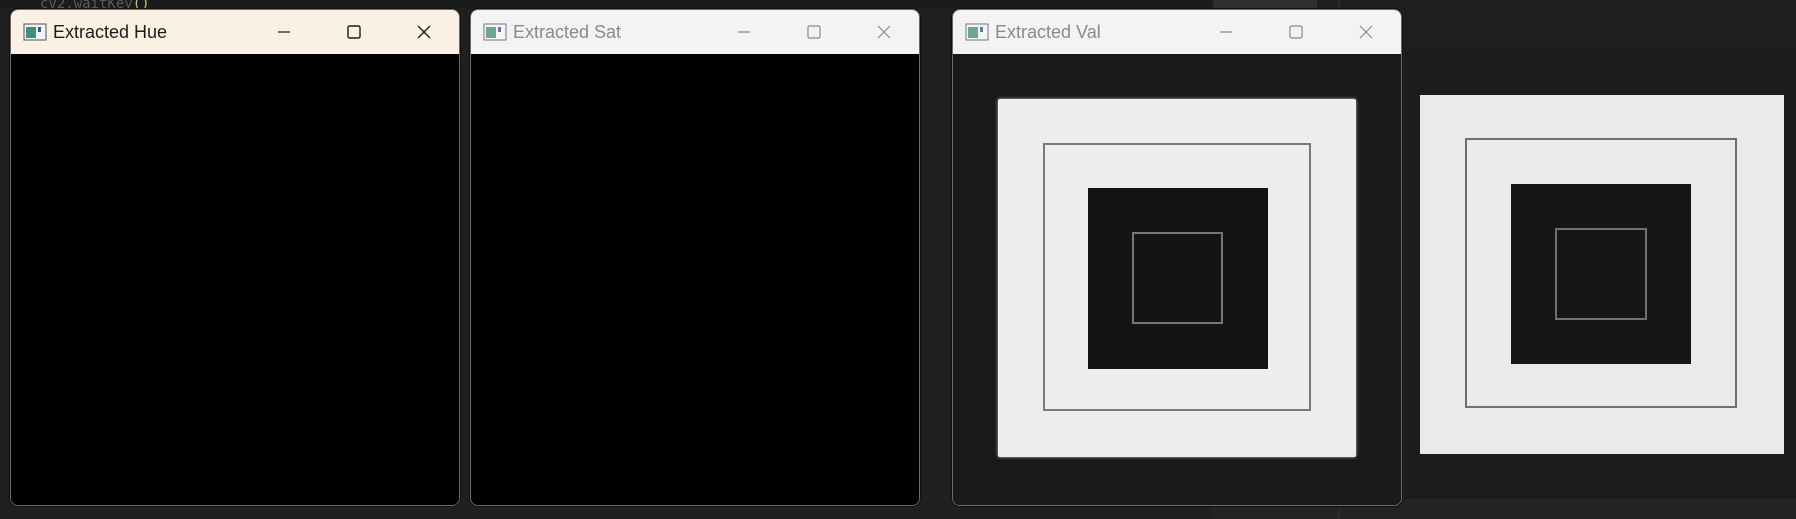  What do you see at coordinates (1177, 32) in the screenshot?
I see `titlebar: Extracted Val` at bounding box center [1177, 32].